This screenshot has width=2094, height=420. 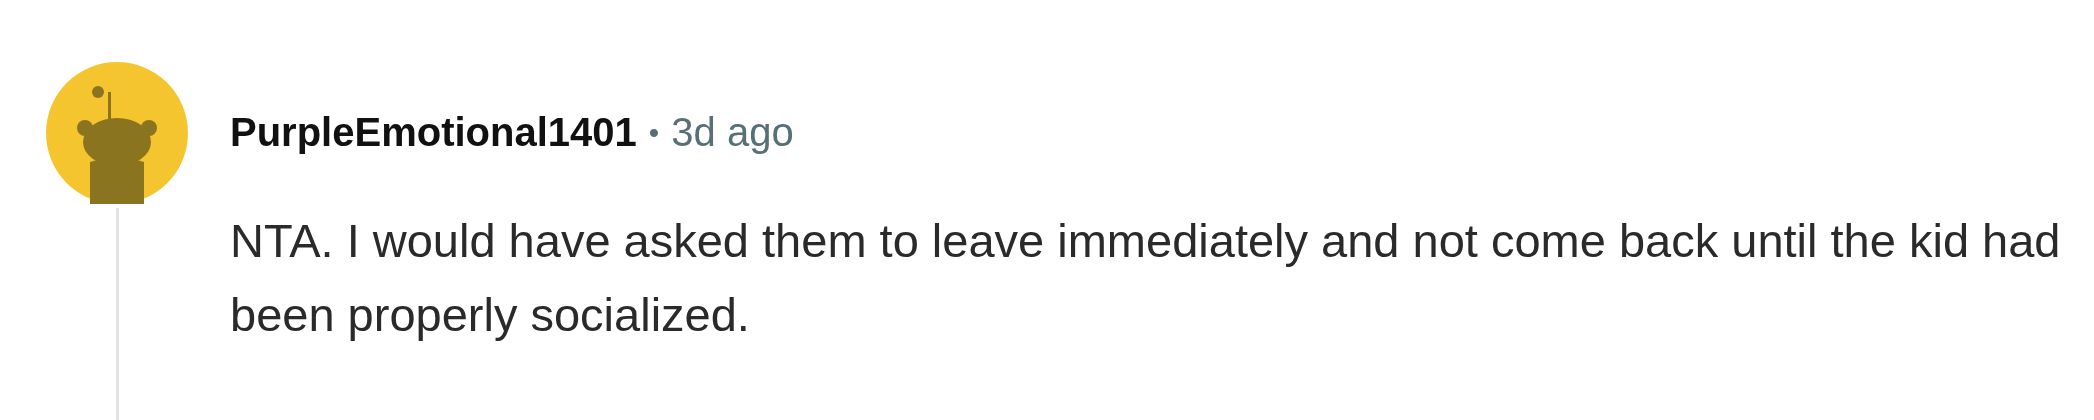 I want to click on username: PurpleEmotional1401, so click(x=433, y=132).